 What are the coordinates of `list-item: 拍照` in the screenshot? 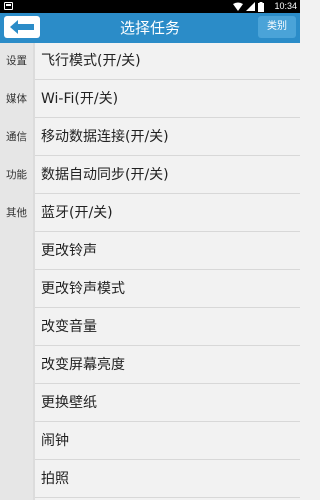 It's located at (167, 479).